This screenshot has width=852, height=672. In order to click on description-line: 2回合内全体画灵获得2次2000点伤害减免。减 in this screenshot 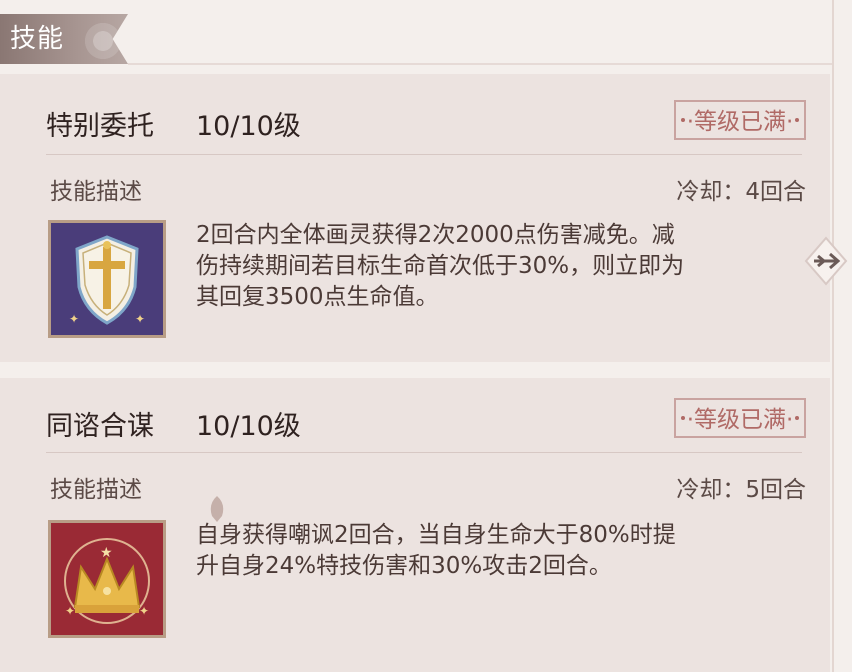, I will do `click(435, 235)`.